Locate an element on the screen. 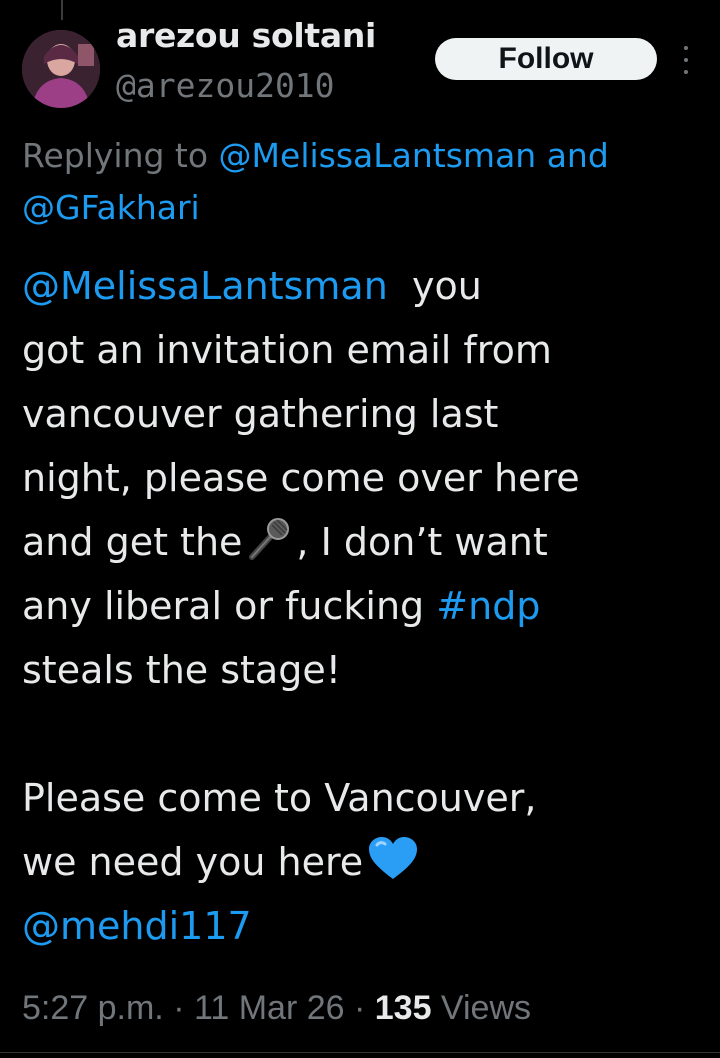  avatar is located at coordinates (61, 69).